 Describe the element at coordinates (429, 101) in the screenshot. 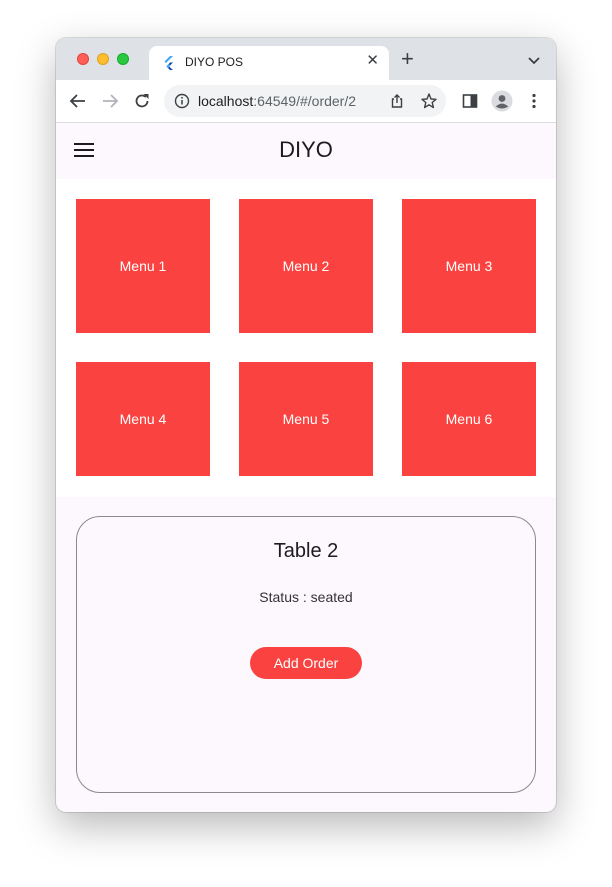

I see `bookmark-star-icon` at that location.